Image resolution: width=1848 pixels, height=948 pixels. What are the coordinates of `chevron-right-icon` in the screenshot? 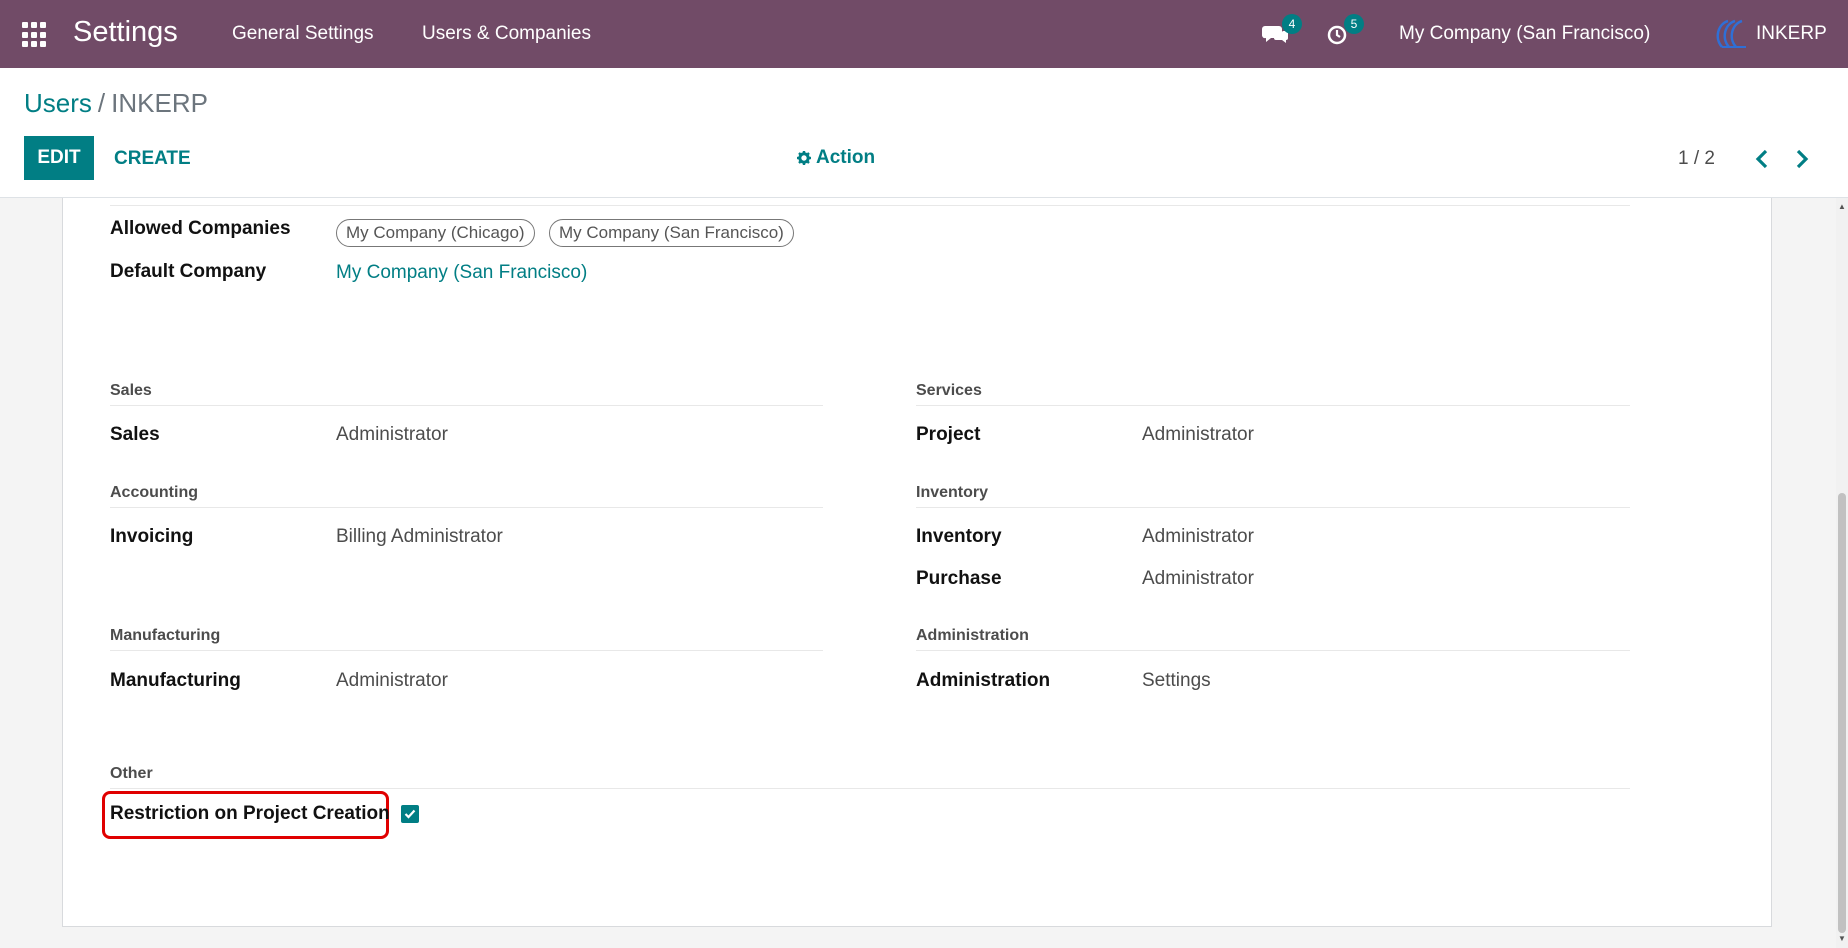 It's located at (1802, 159).